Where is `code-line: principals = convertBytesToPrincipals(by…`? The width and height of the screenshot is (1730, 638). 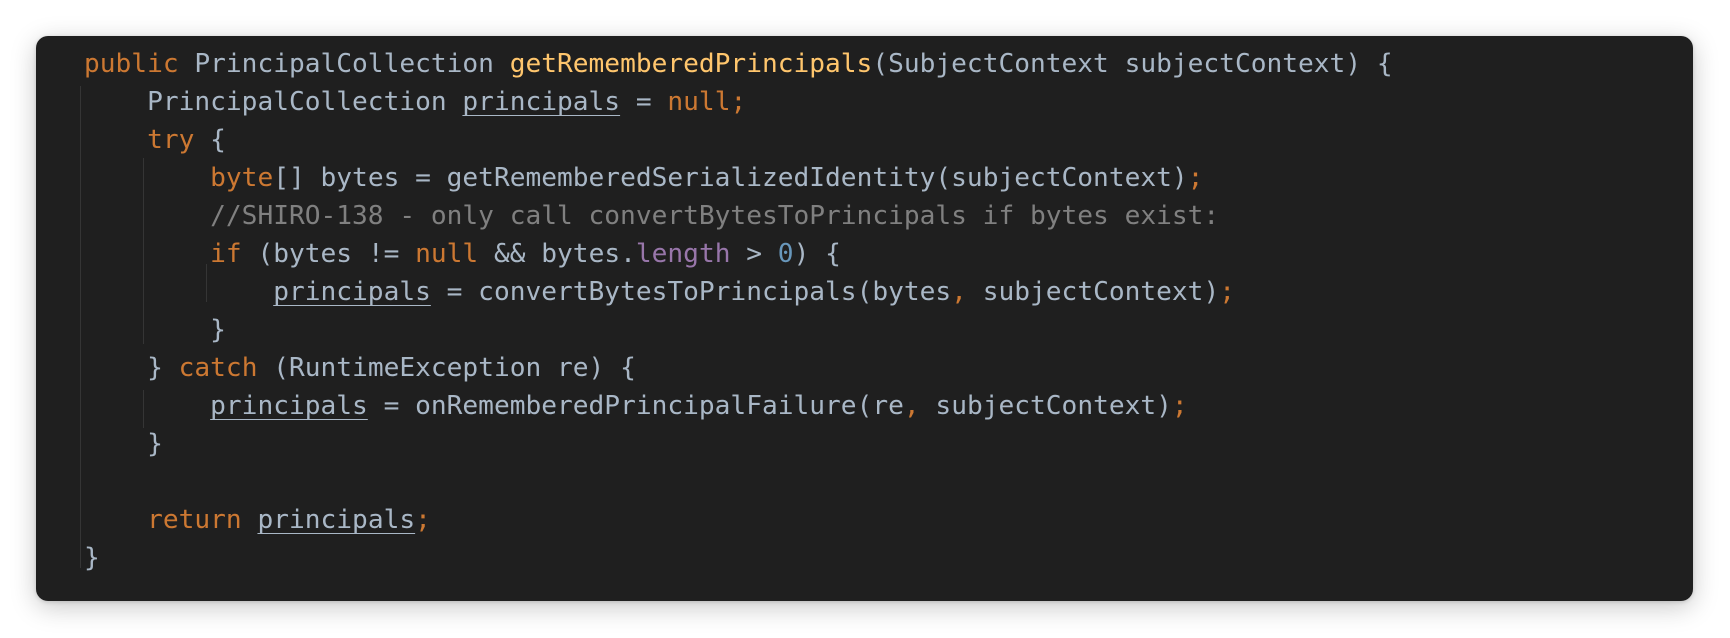
code-line: principals = convertBytesToPrincipals(by… is located at coordinates (738, 292).